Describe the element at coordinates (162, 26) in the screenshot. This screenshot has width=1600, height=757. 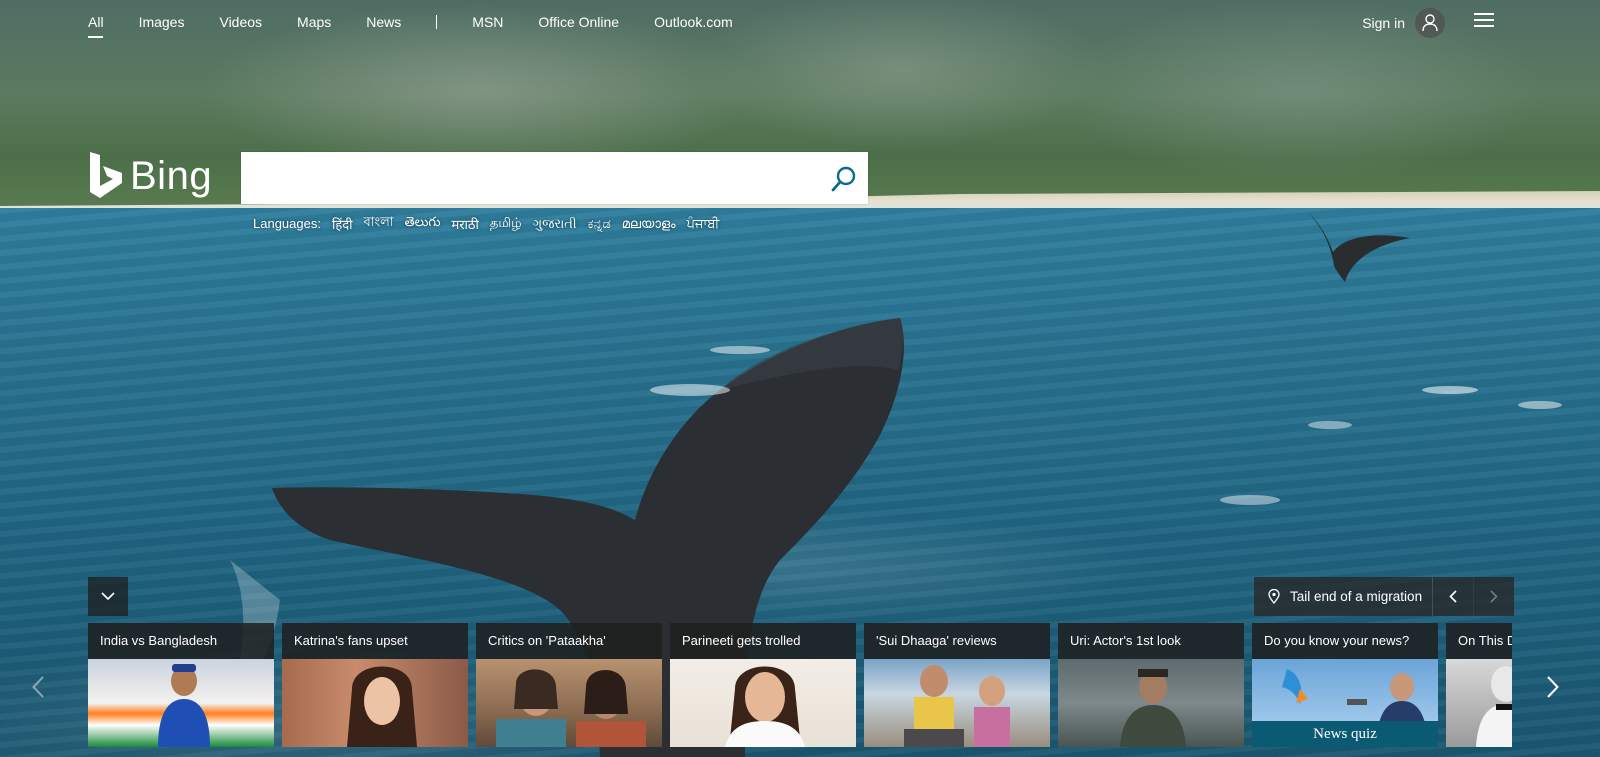
I see `nav-images: Images` at that location.